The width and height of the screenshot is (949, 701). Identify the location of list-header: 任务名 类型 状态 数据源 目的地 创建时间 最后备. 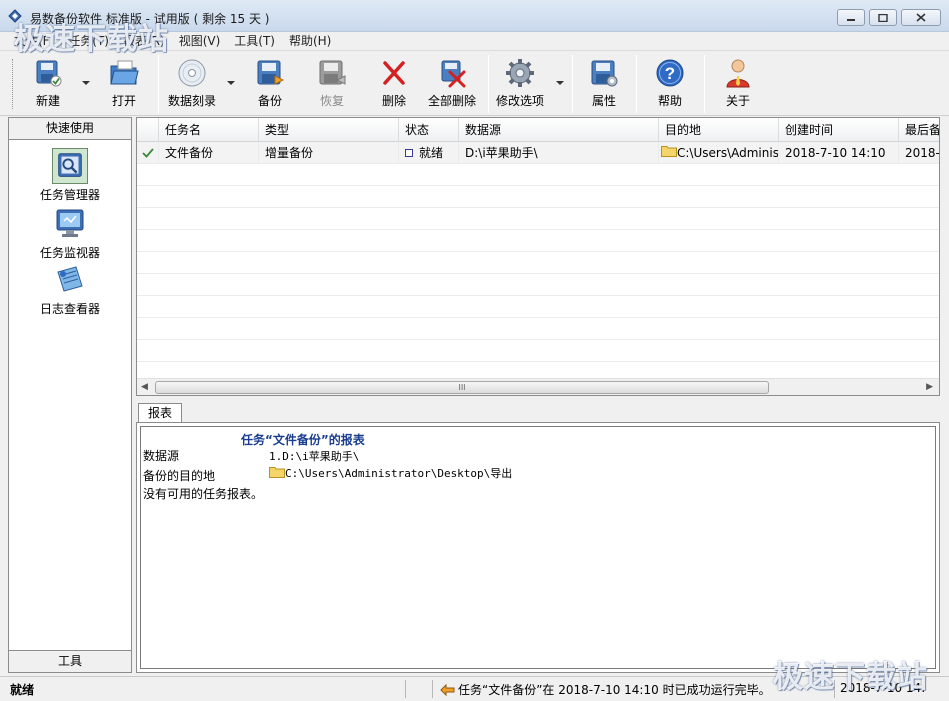
(538, 130).